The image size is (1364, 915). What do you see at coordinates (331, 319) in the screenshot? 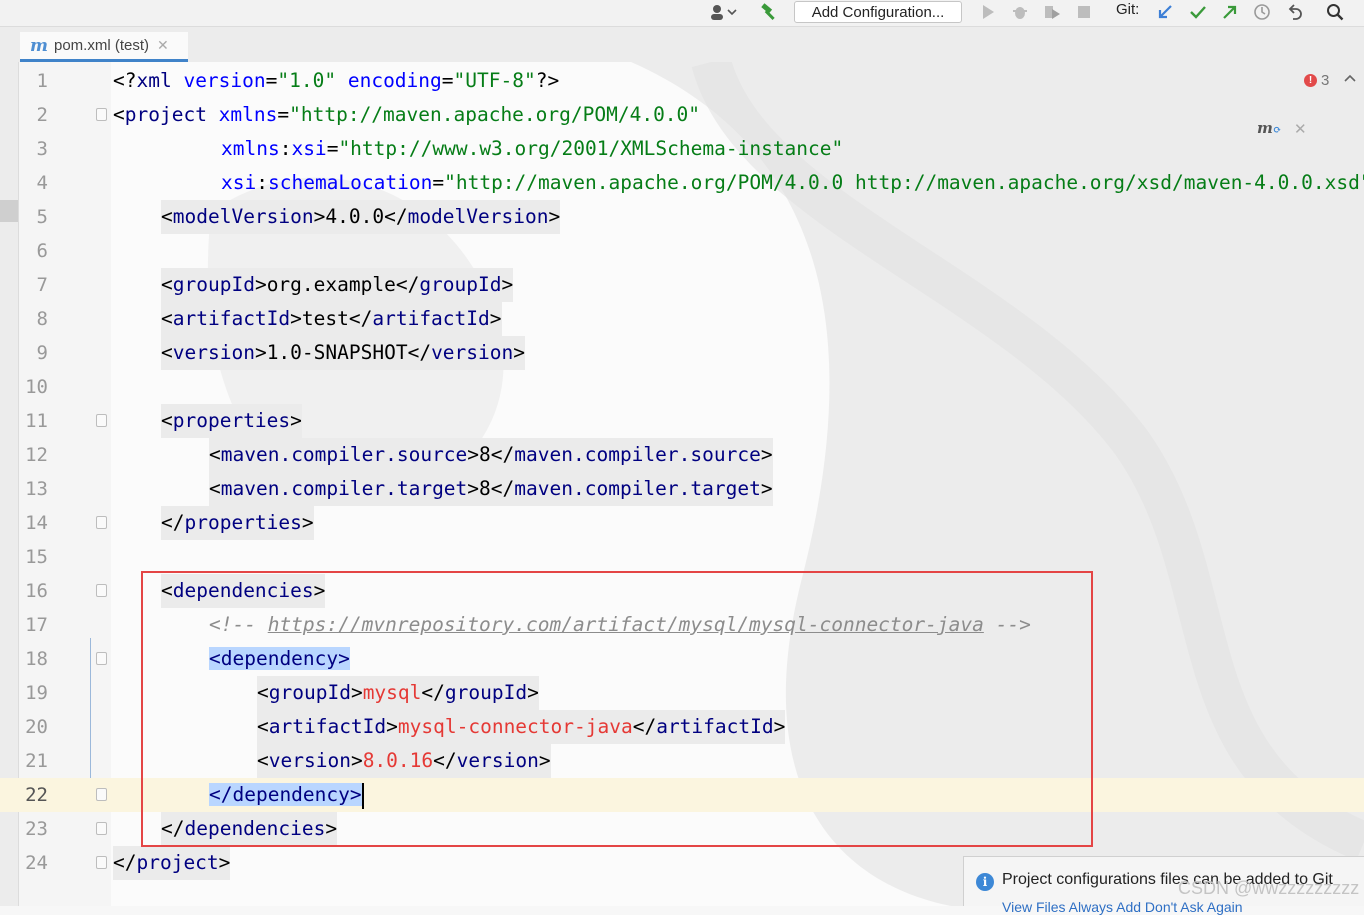
I see `code-text: <artifactId>test</artifactId>` at bounding box center [331, 319].